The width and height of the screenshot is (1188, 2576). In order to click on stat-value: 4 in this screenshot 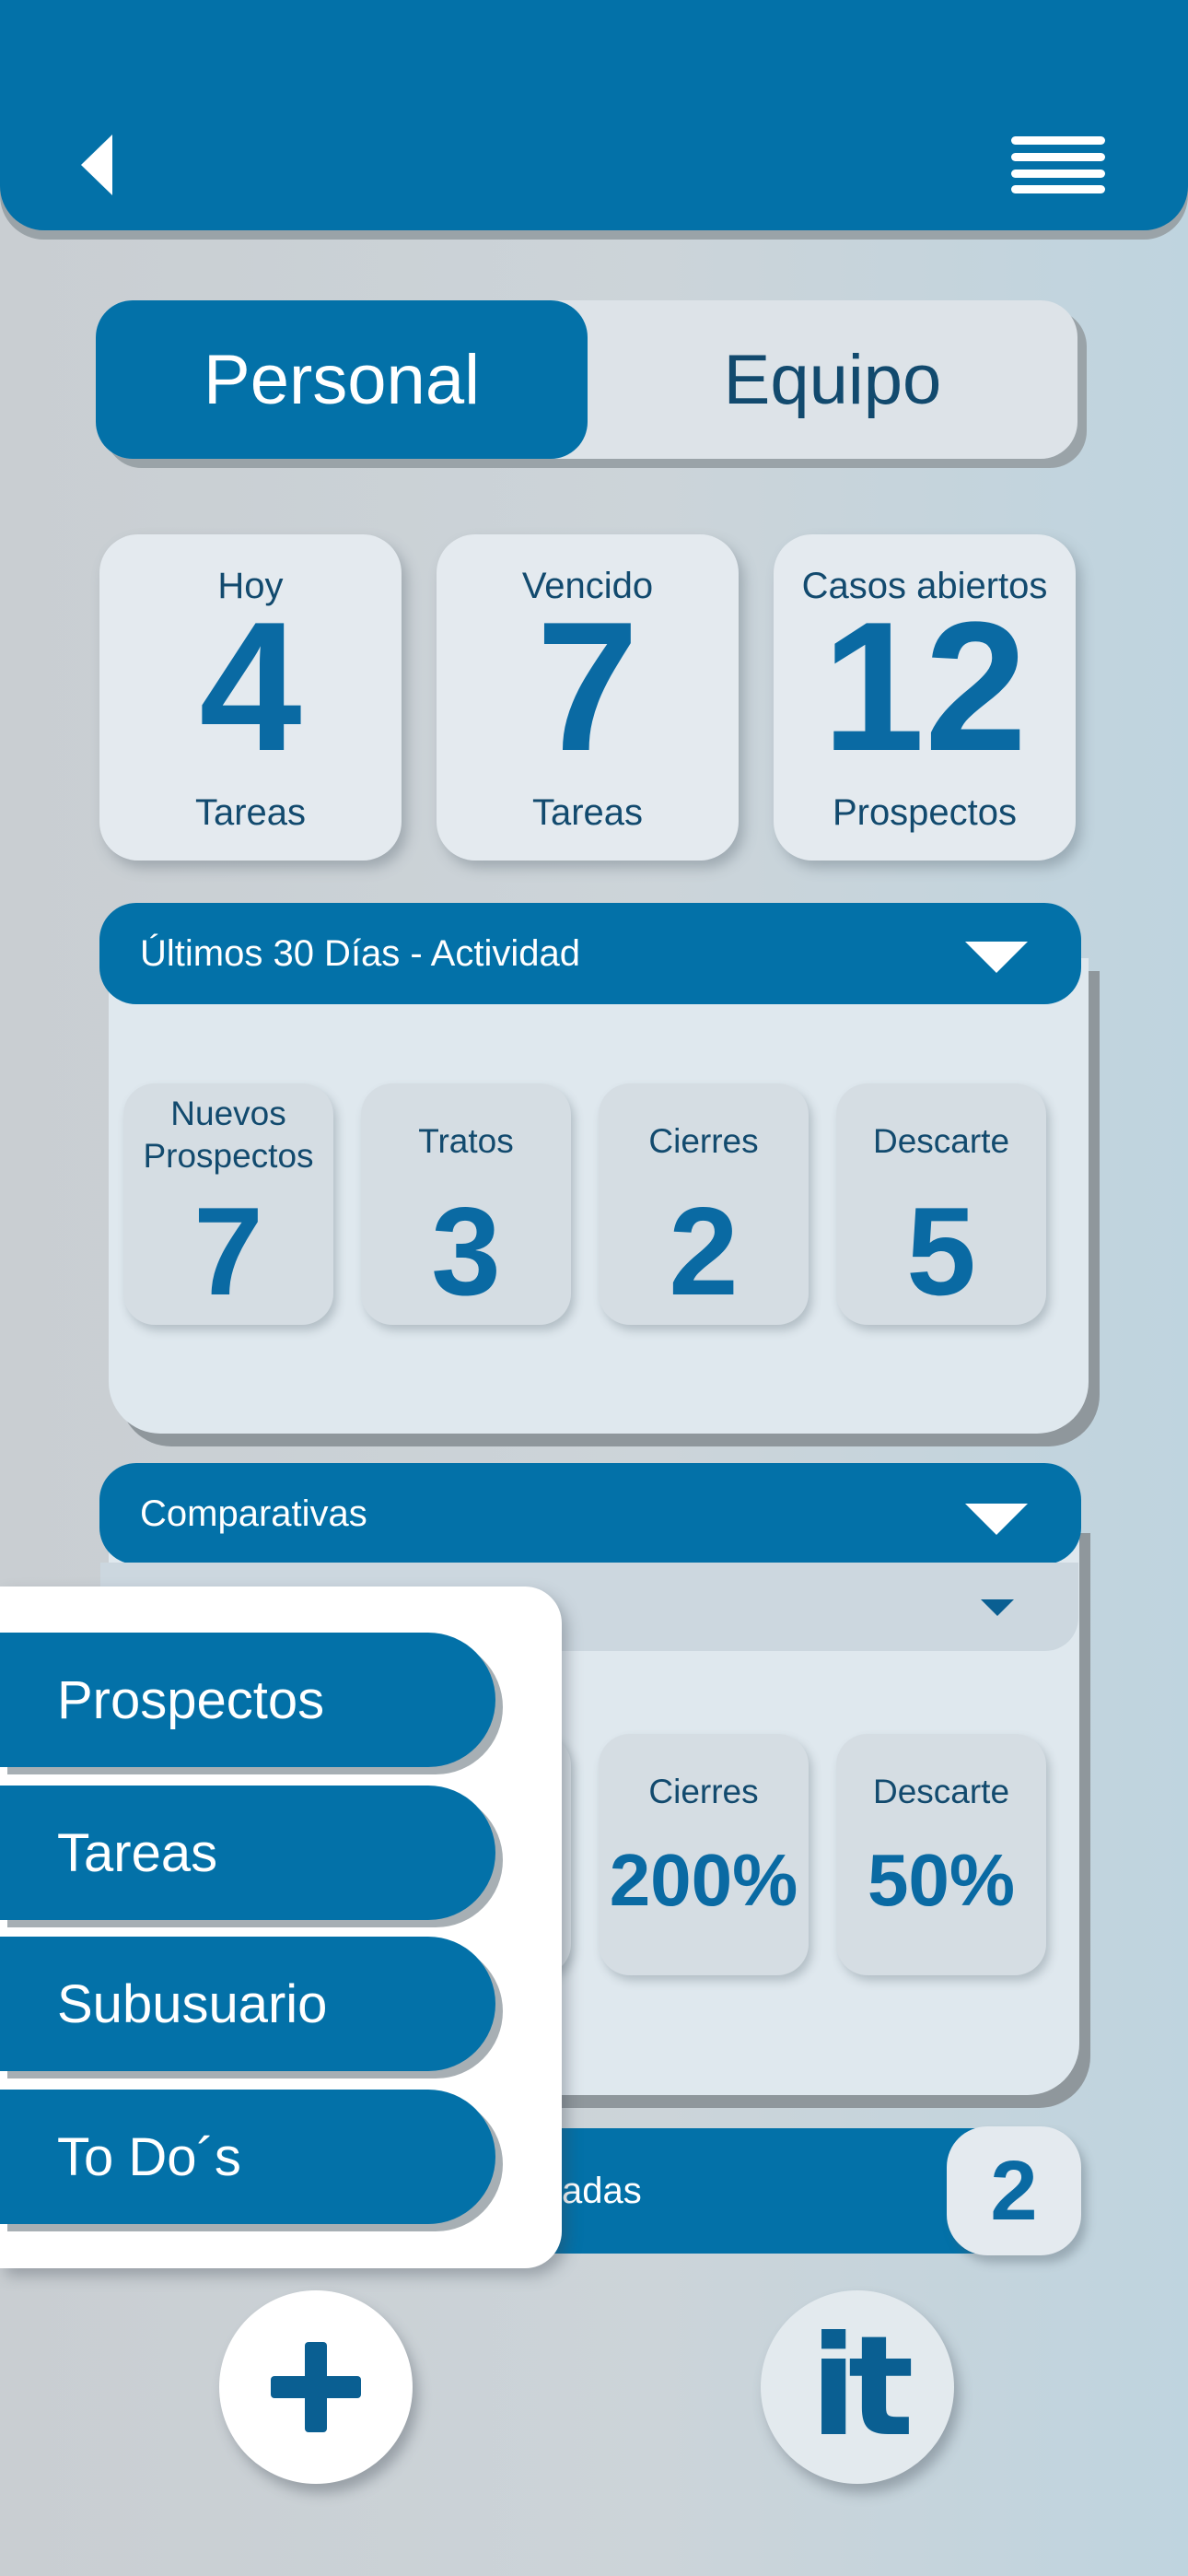, I will do `click(250, 687)`.